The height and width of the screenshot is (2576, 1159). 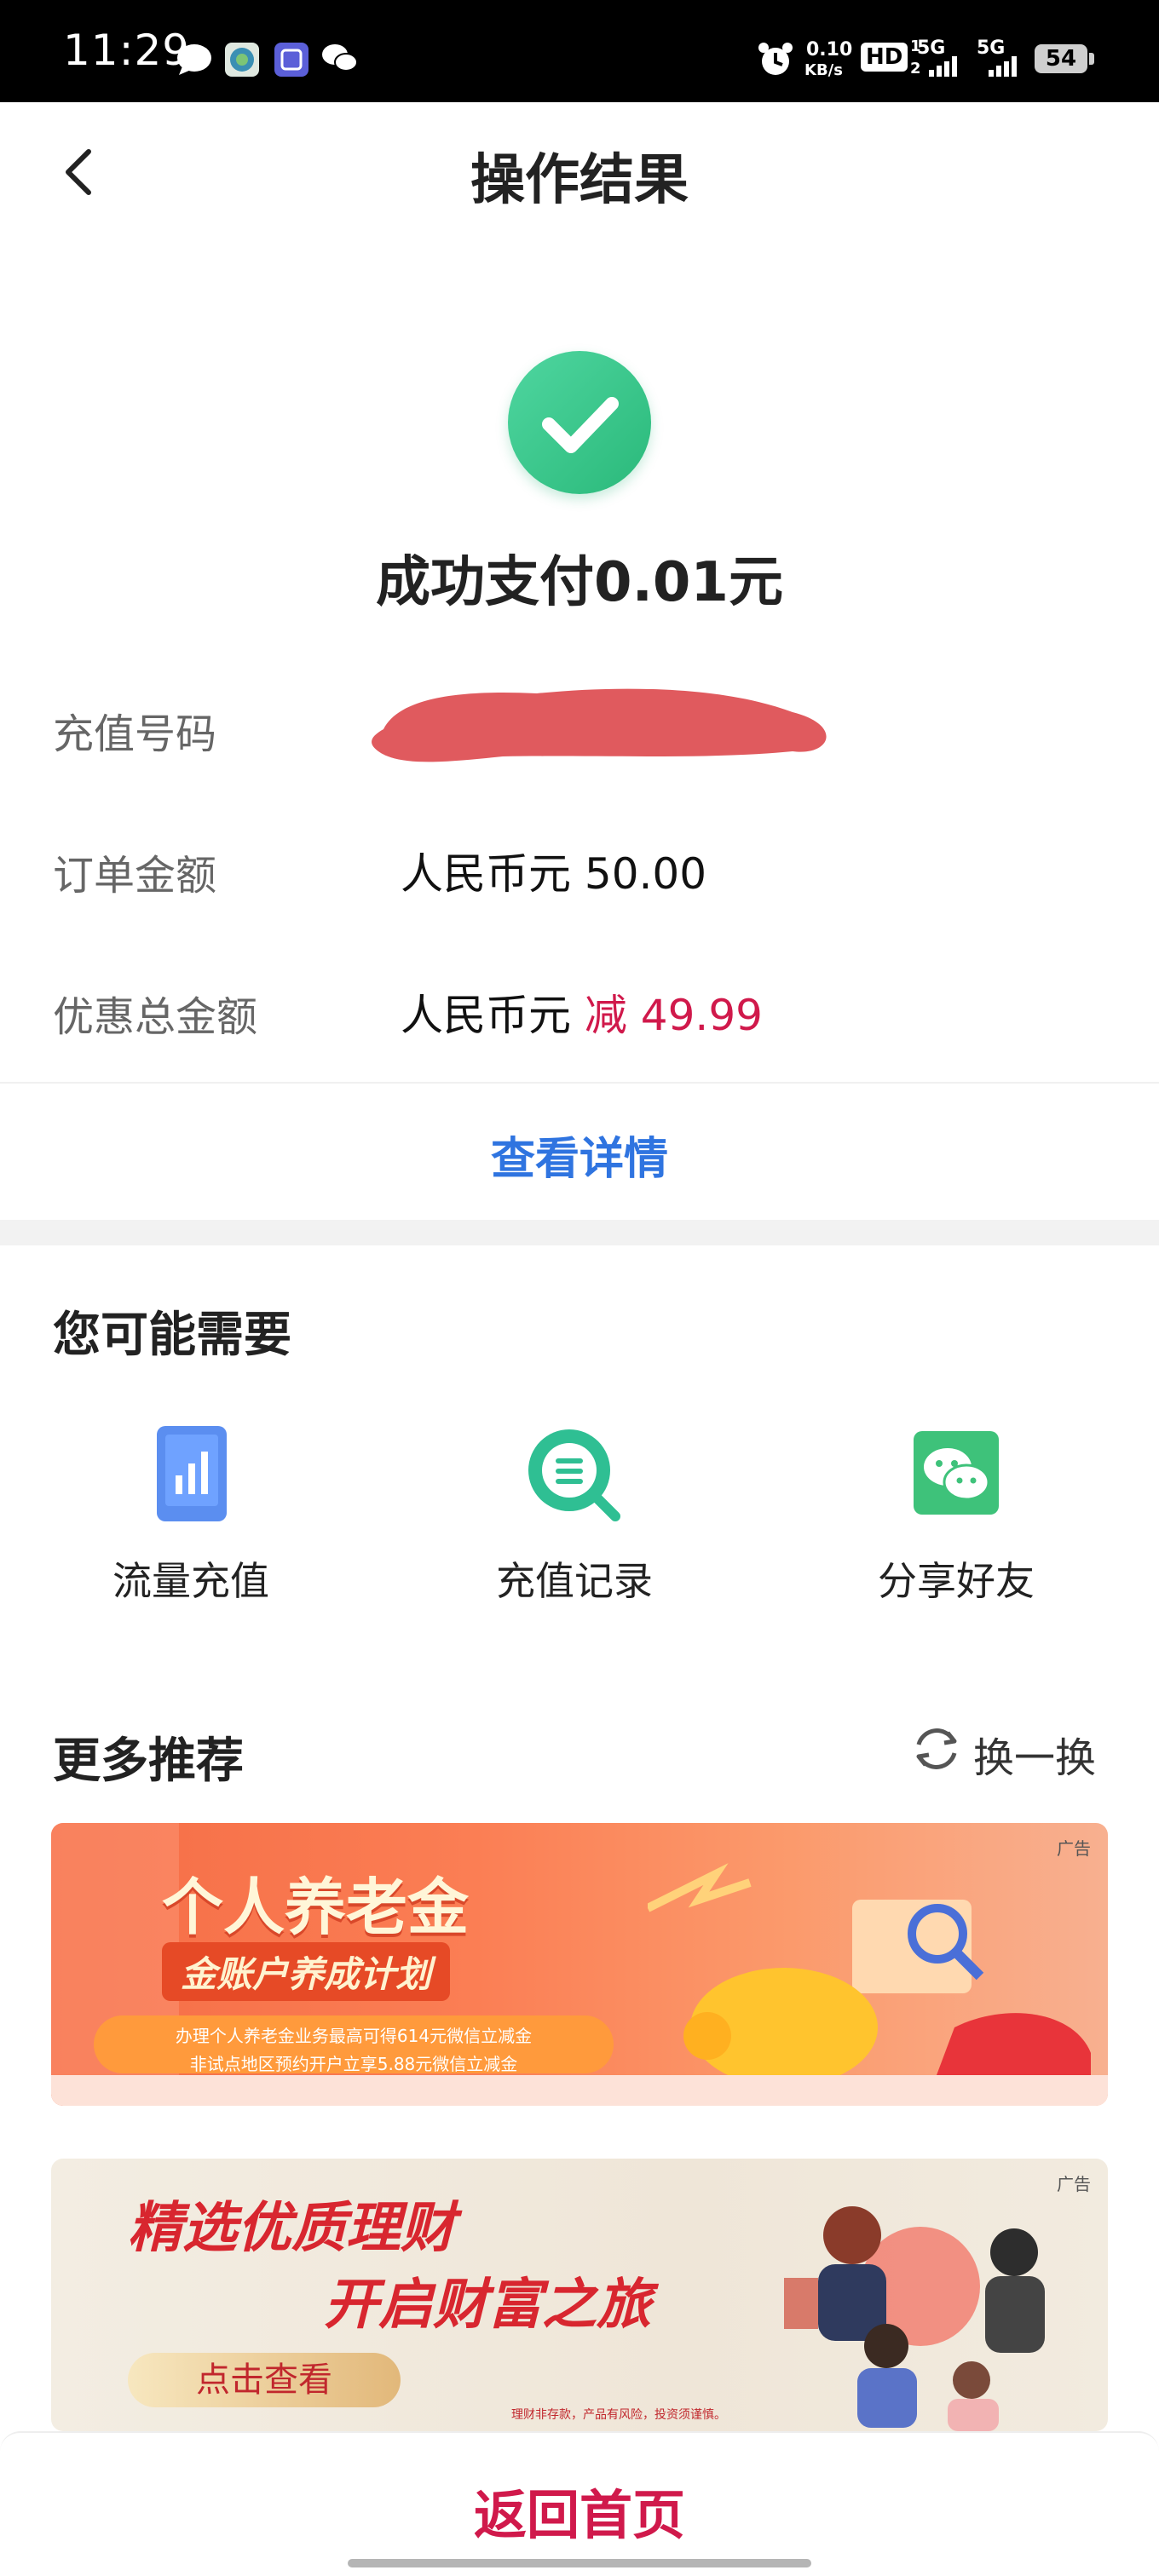 What do you see at coordinates (579, 1233) in the screenshot?
I see `section-gap` at bounding box center [579, 1233].